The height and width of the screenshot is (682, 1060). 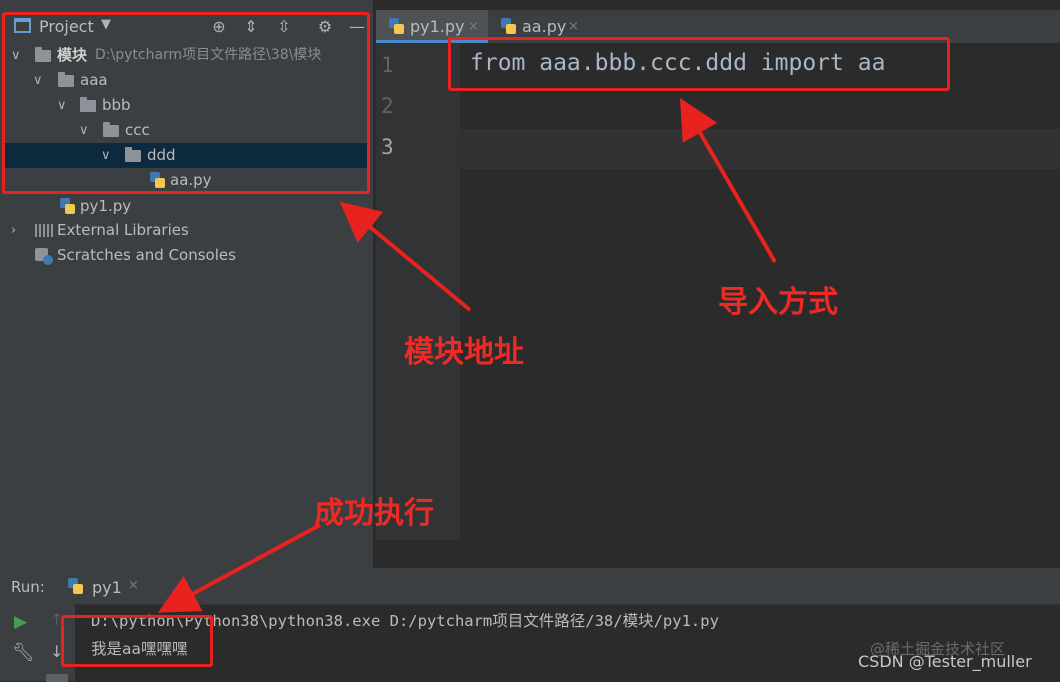 What do you see at coordinates (945, 661) in the screenshot?
I see `watermark-csdn: CSDN @Tester_muller` at bounding box center [945, 661].